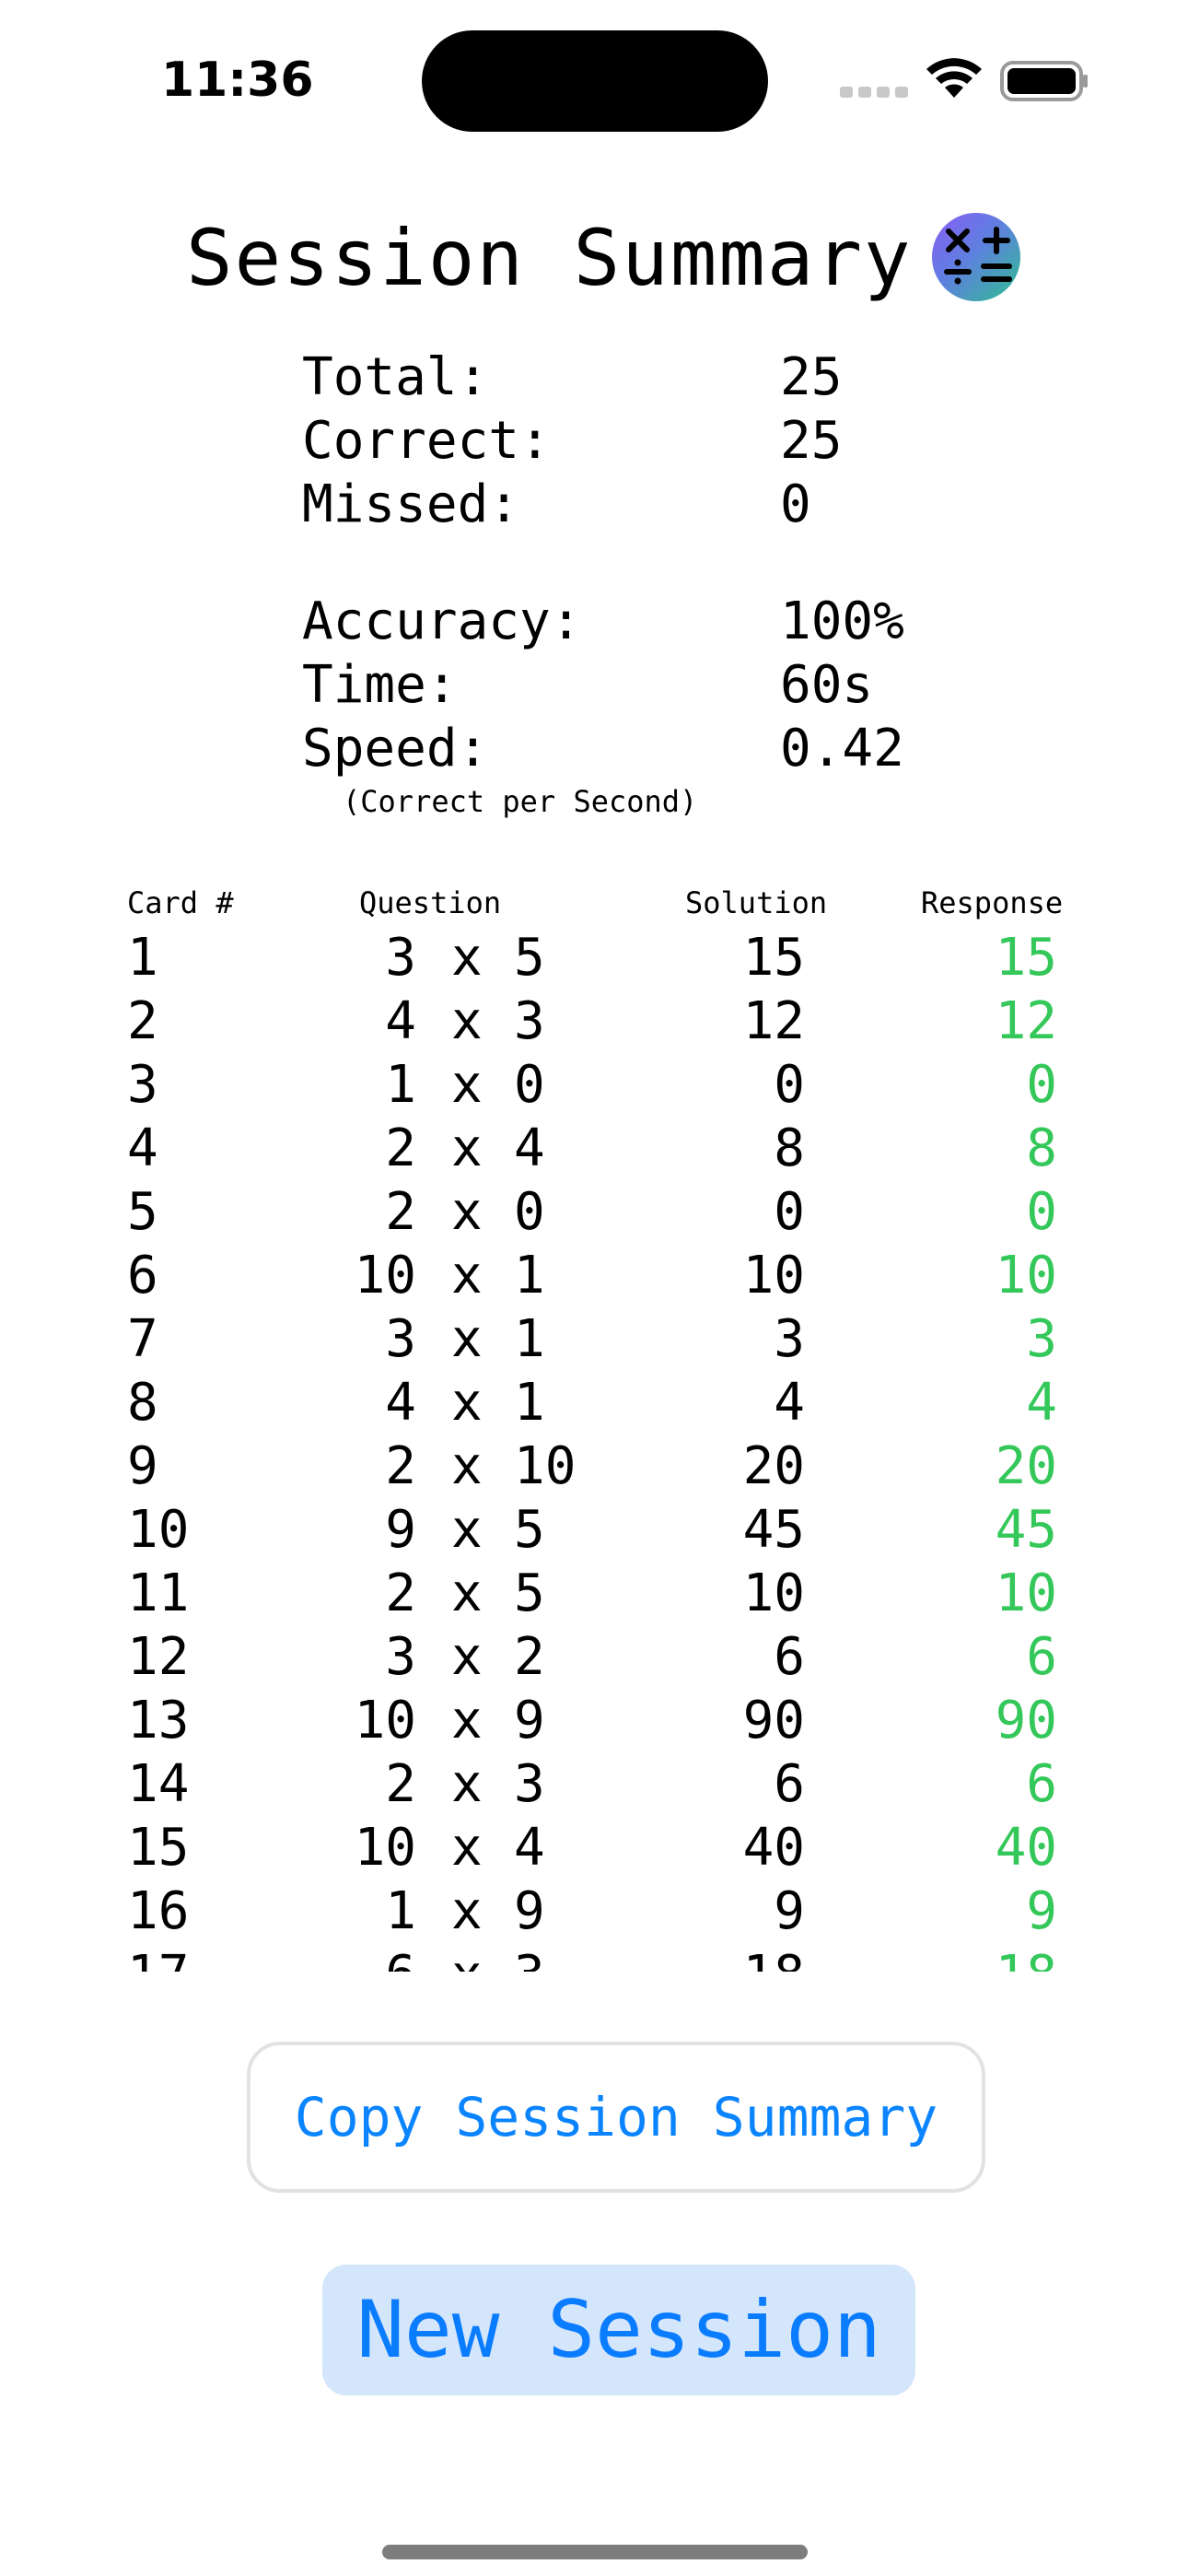 The height and width of the screenshot is (2576, 1188). What do you see at coordinates (1026, 1957) in the screenshot?
I see `response-value: 18` at bounding box center [1026, 1957].